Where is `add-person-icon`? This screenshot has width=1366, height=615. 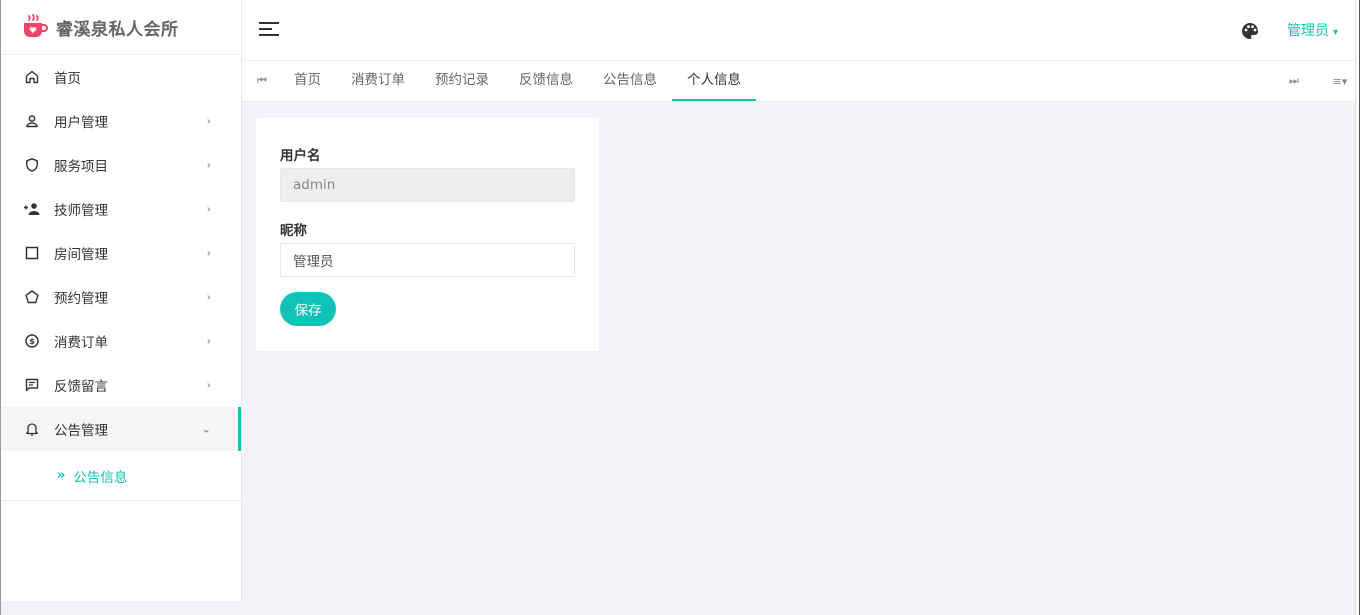
add-person-icon is located at coordinates (32, 209).